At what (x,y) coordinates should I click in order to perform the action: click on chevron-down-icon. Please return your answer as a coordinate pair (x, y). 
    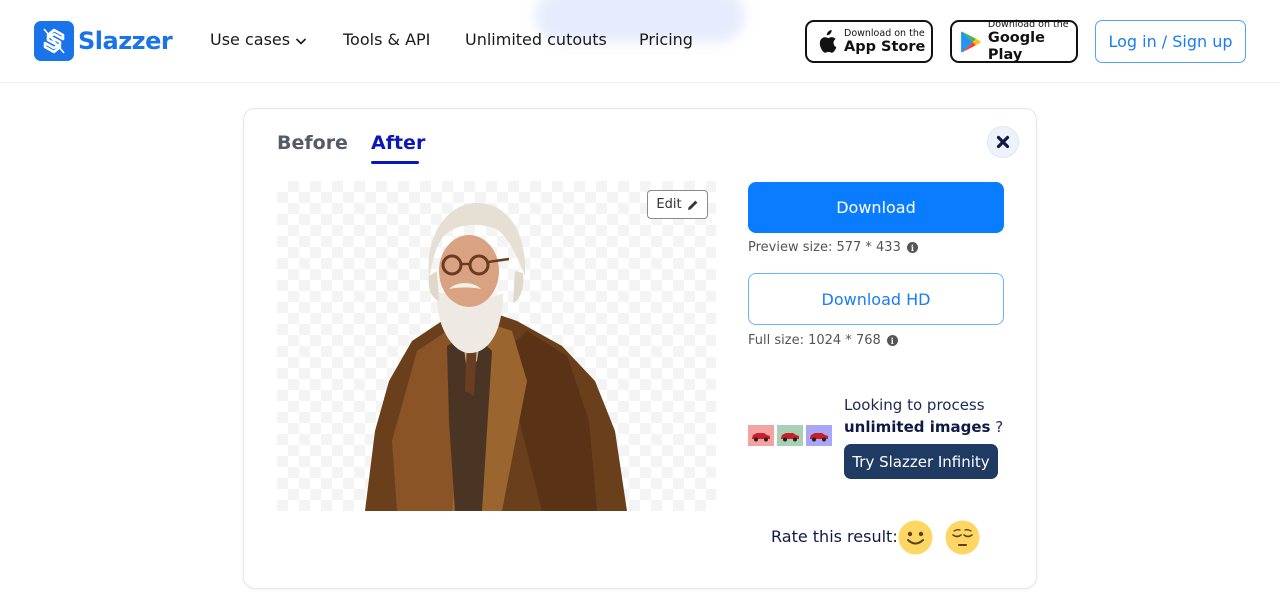
    Looking at the image, I should click on (301, 41).